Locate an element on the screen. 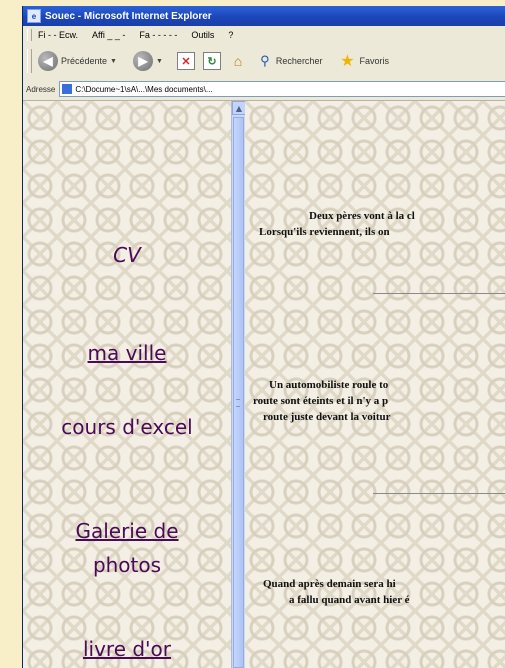 The height and width of the screenshot is (668, 505). search-label: Rechercher is located at coordinates (299, 61).